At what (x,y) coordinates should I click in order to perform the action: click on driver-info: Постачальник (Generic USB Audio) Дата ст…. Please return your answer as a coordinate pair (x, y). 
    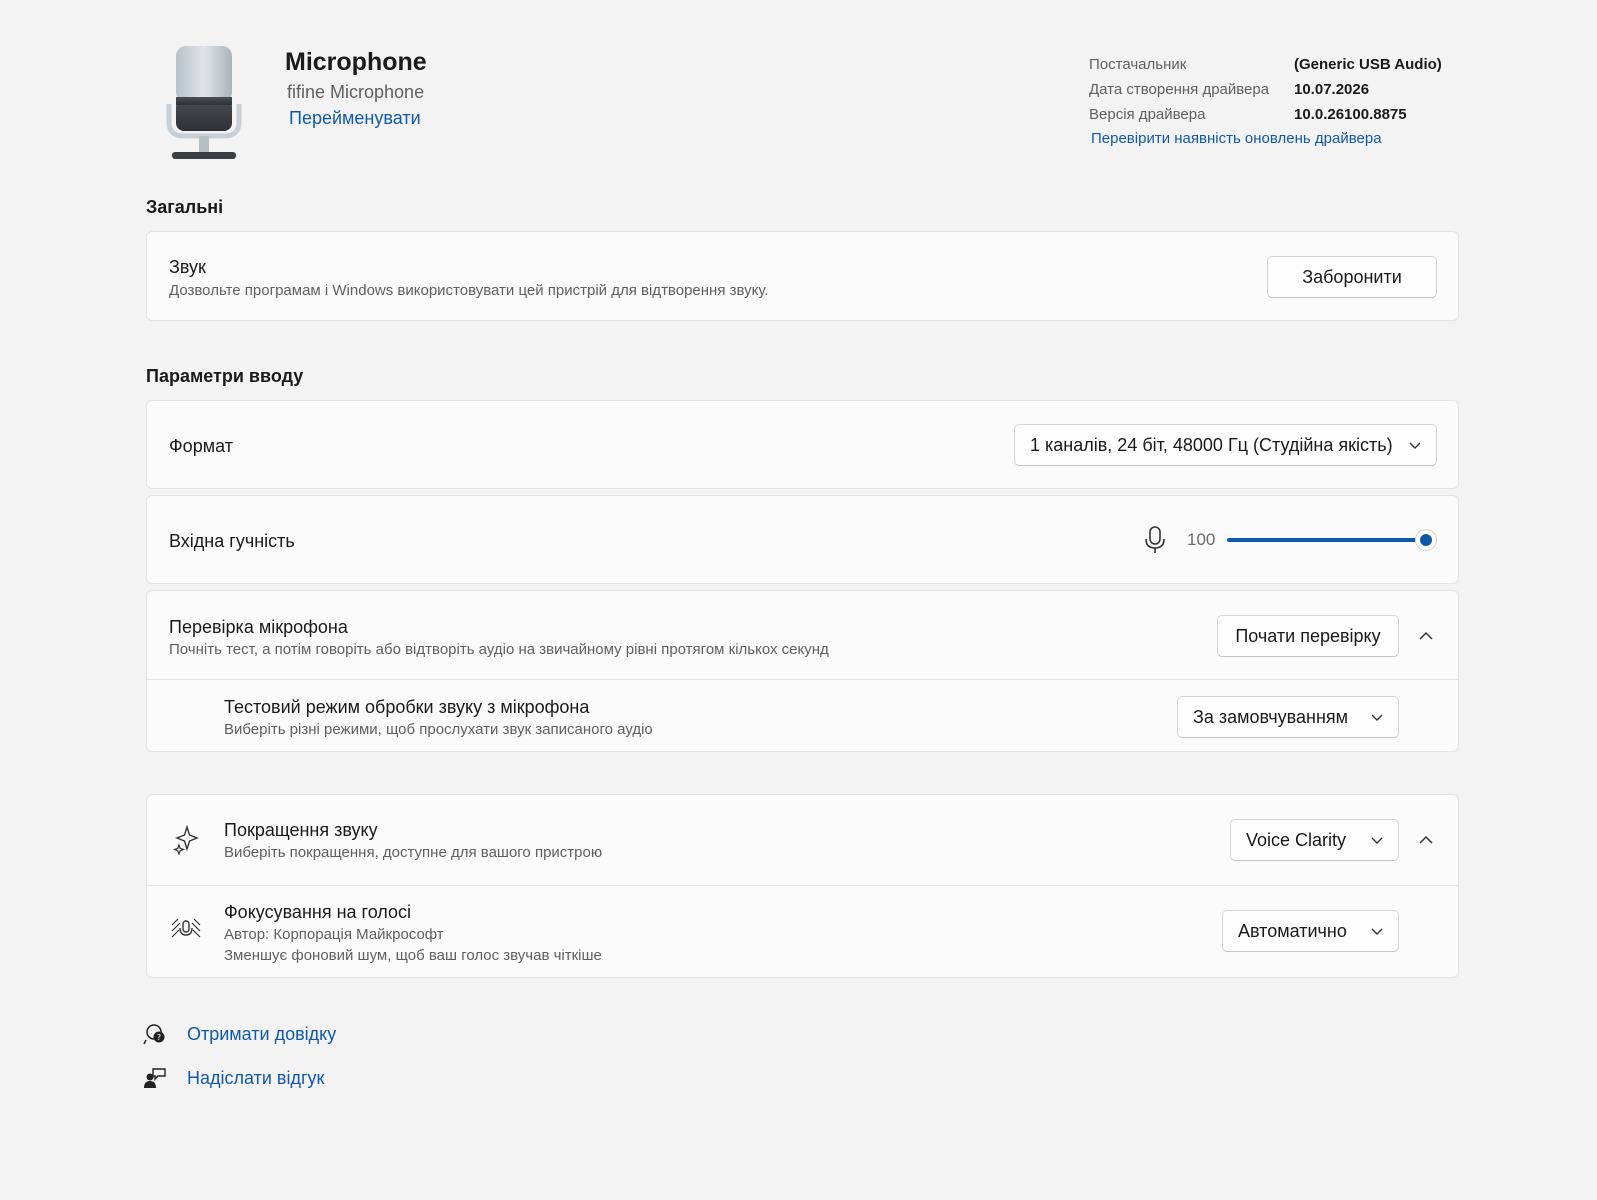
    Looking at the image, I should click on (1299, 99).